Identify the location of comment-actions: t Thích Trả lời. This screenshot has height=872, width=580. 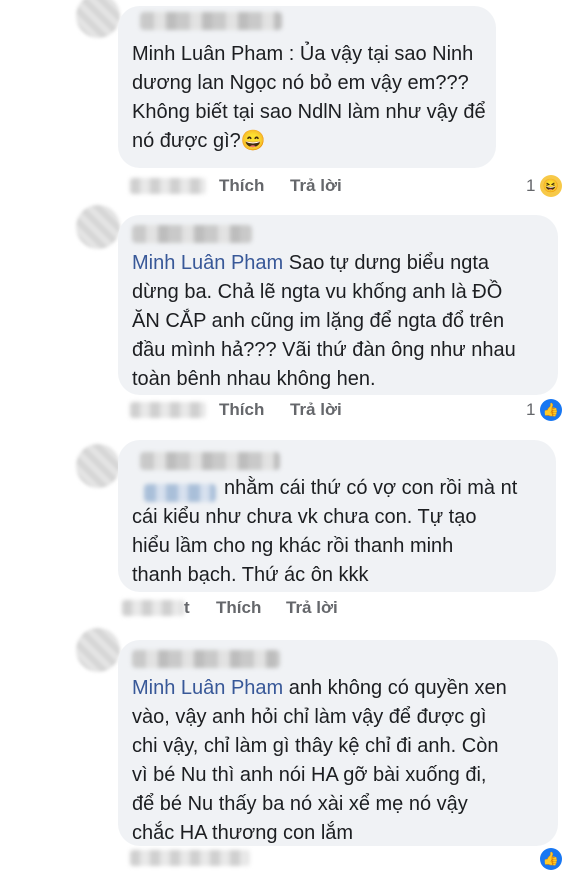
(343, 609).